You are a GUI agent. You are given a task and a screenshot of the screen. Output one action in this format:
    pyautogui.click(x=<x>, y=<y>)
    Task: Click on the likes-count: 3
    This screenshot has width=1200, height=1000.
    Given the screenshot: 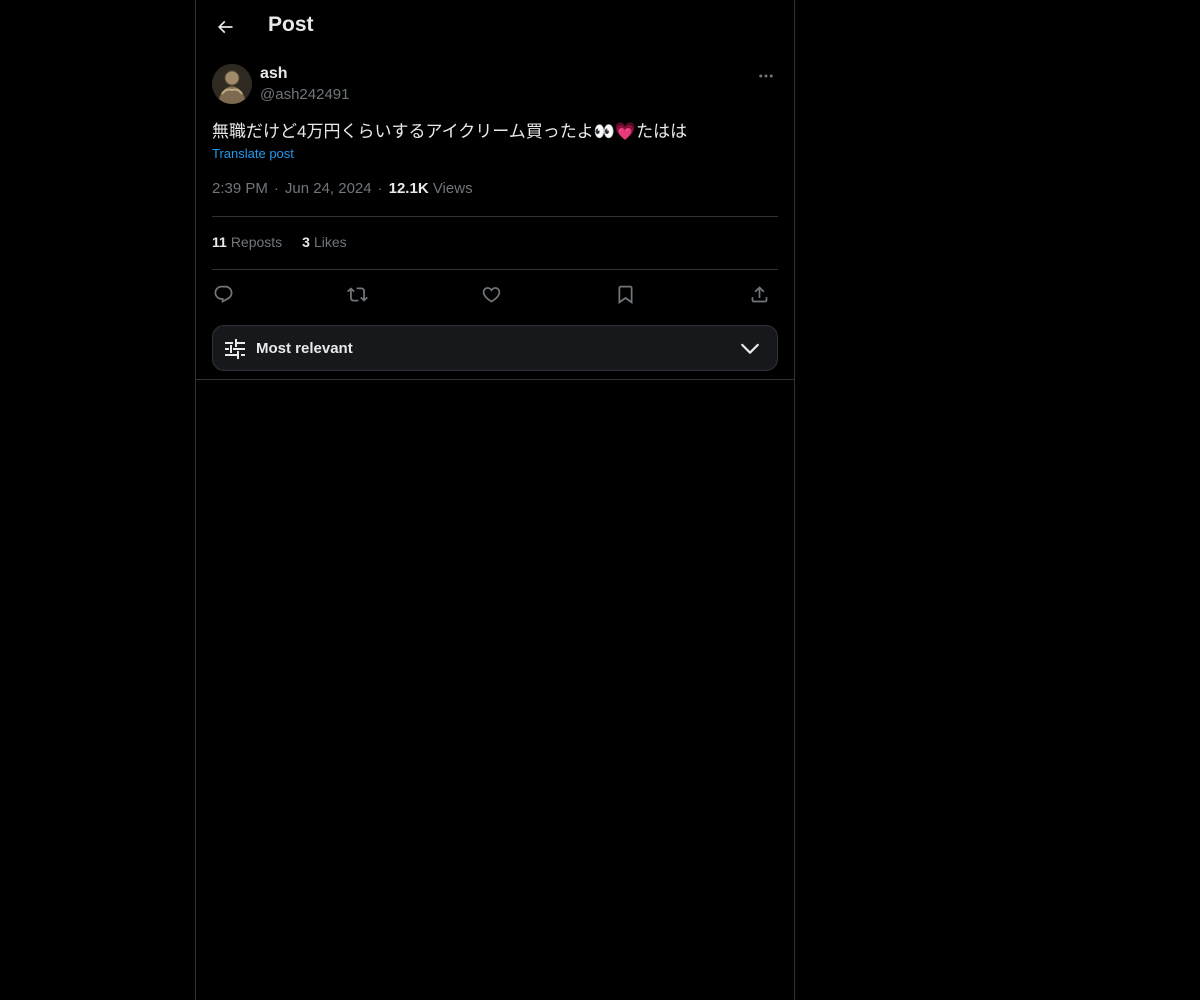 What is the action you would take?
    pyautogui.click(x=306, y=242)
    